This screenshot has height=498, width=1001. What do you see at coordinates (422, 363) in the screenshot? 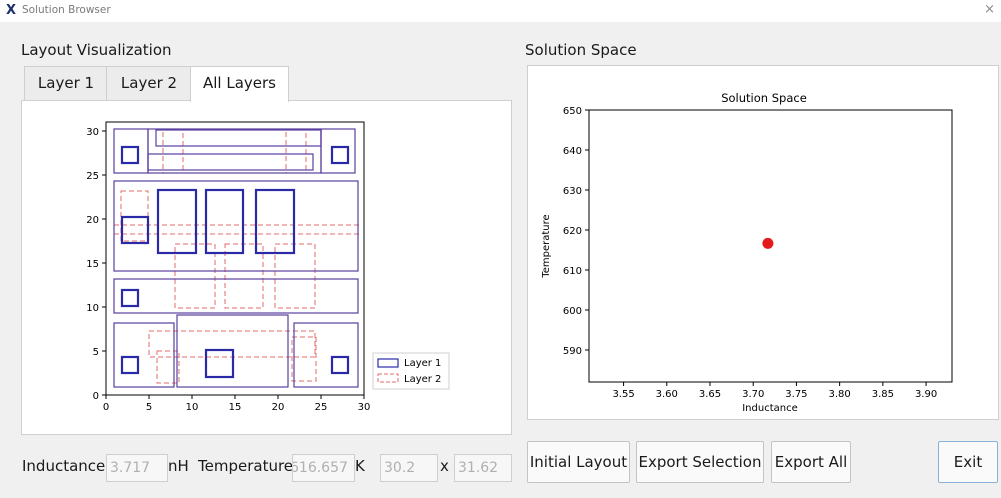
I see `legend-layer-1-label: Layer 1` at bounding box center [422, 363].